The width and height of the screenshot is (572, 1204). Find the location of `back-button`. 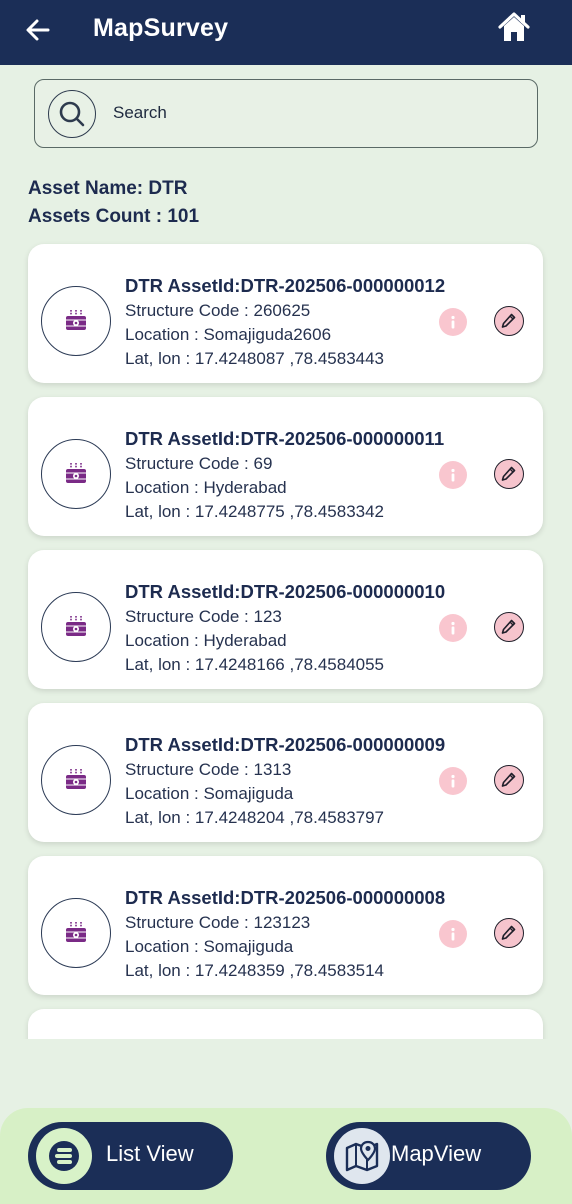

back-button is located at coordinates (38, 30).